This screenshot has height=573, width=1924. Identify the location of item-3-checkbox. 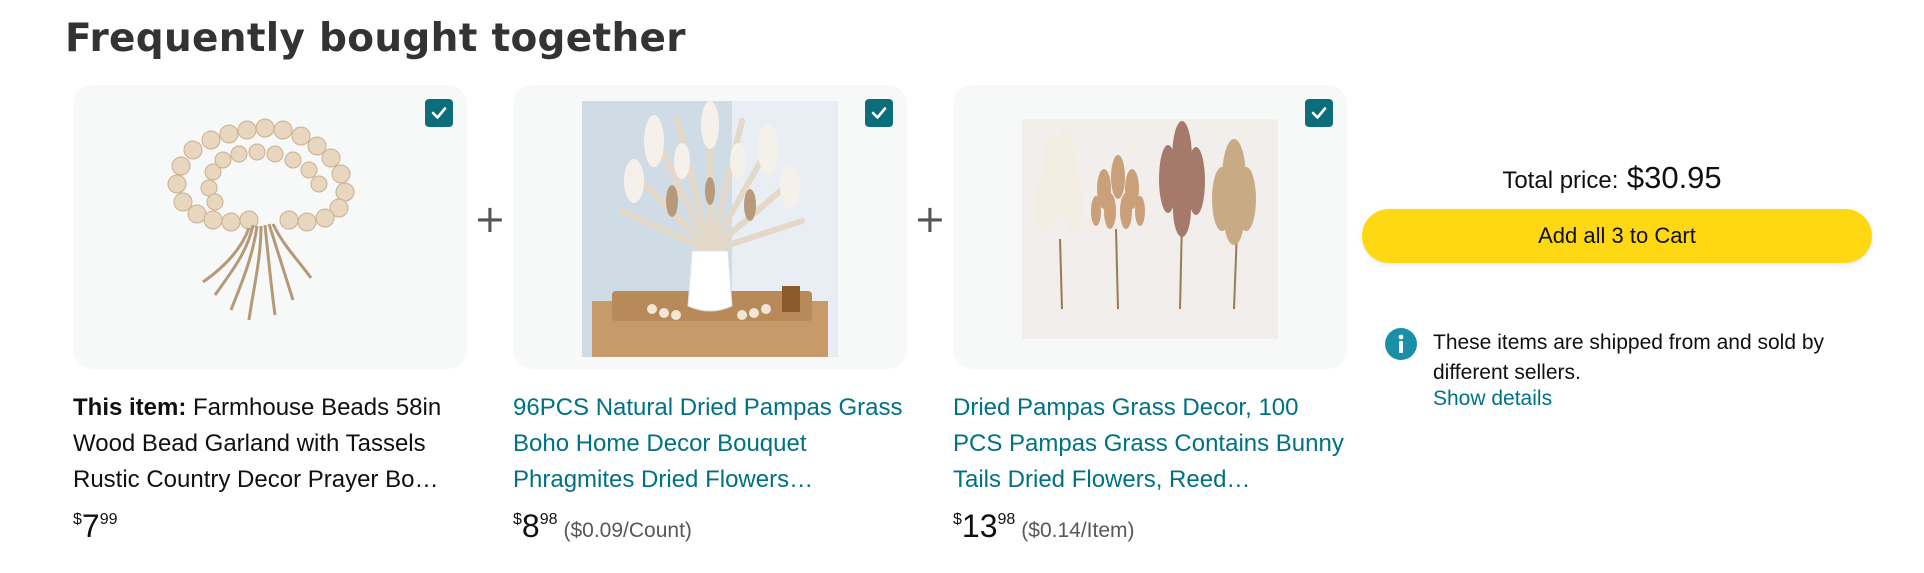
(1319, 113).